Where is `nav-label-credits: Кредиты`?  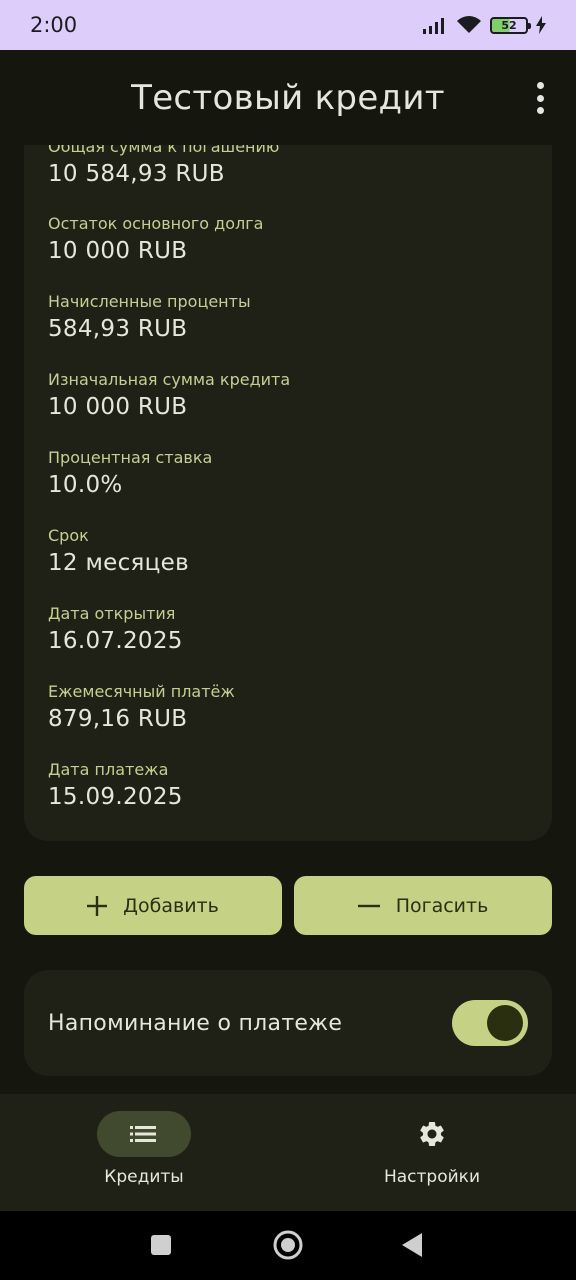 nav-label-credits: Кредиты is located at coordinates (144, 1177).